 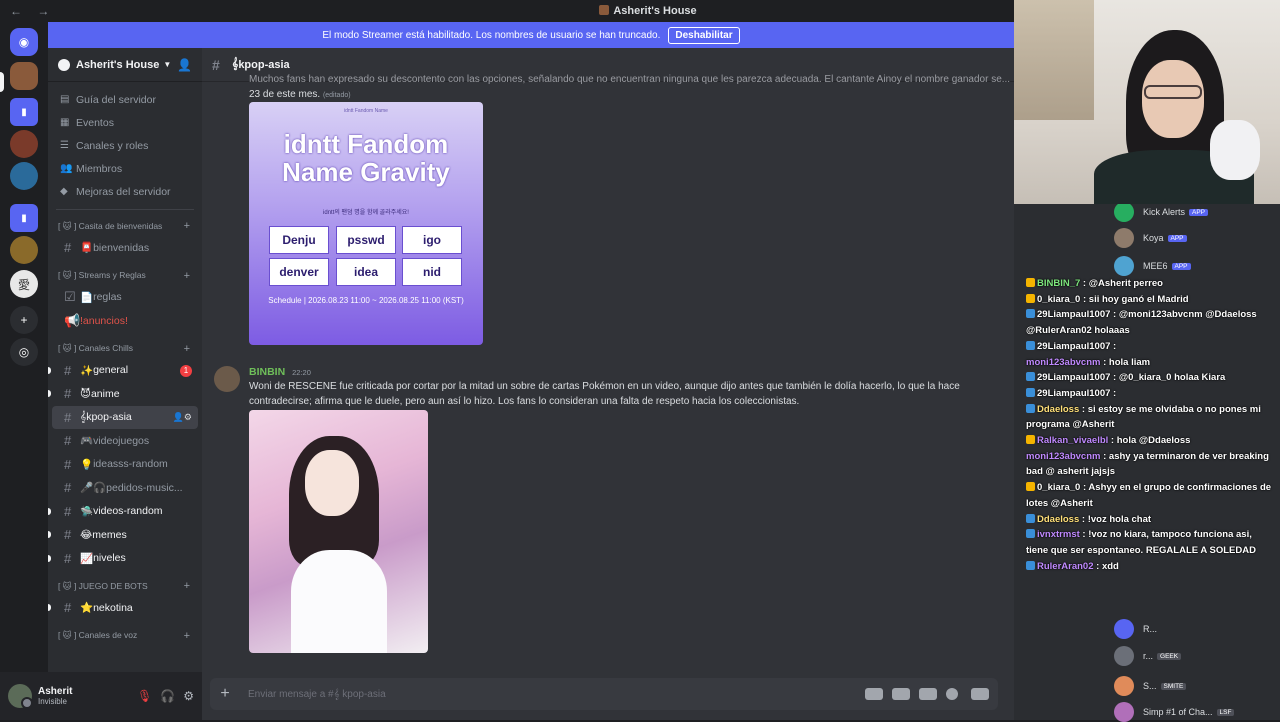 I want to click on gift-icon, so click(x=874, y=694).